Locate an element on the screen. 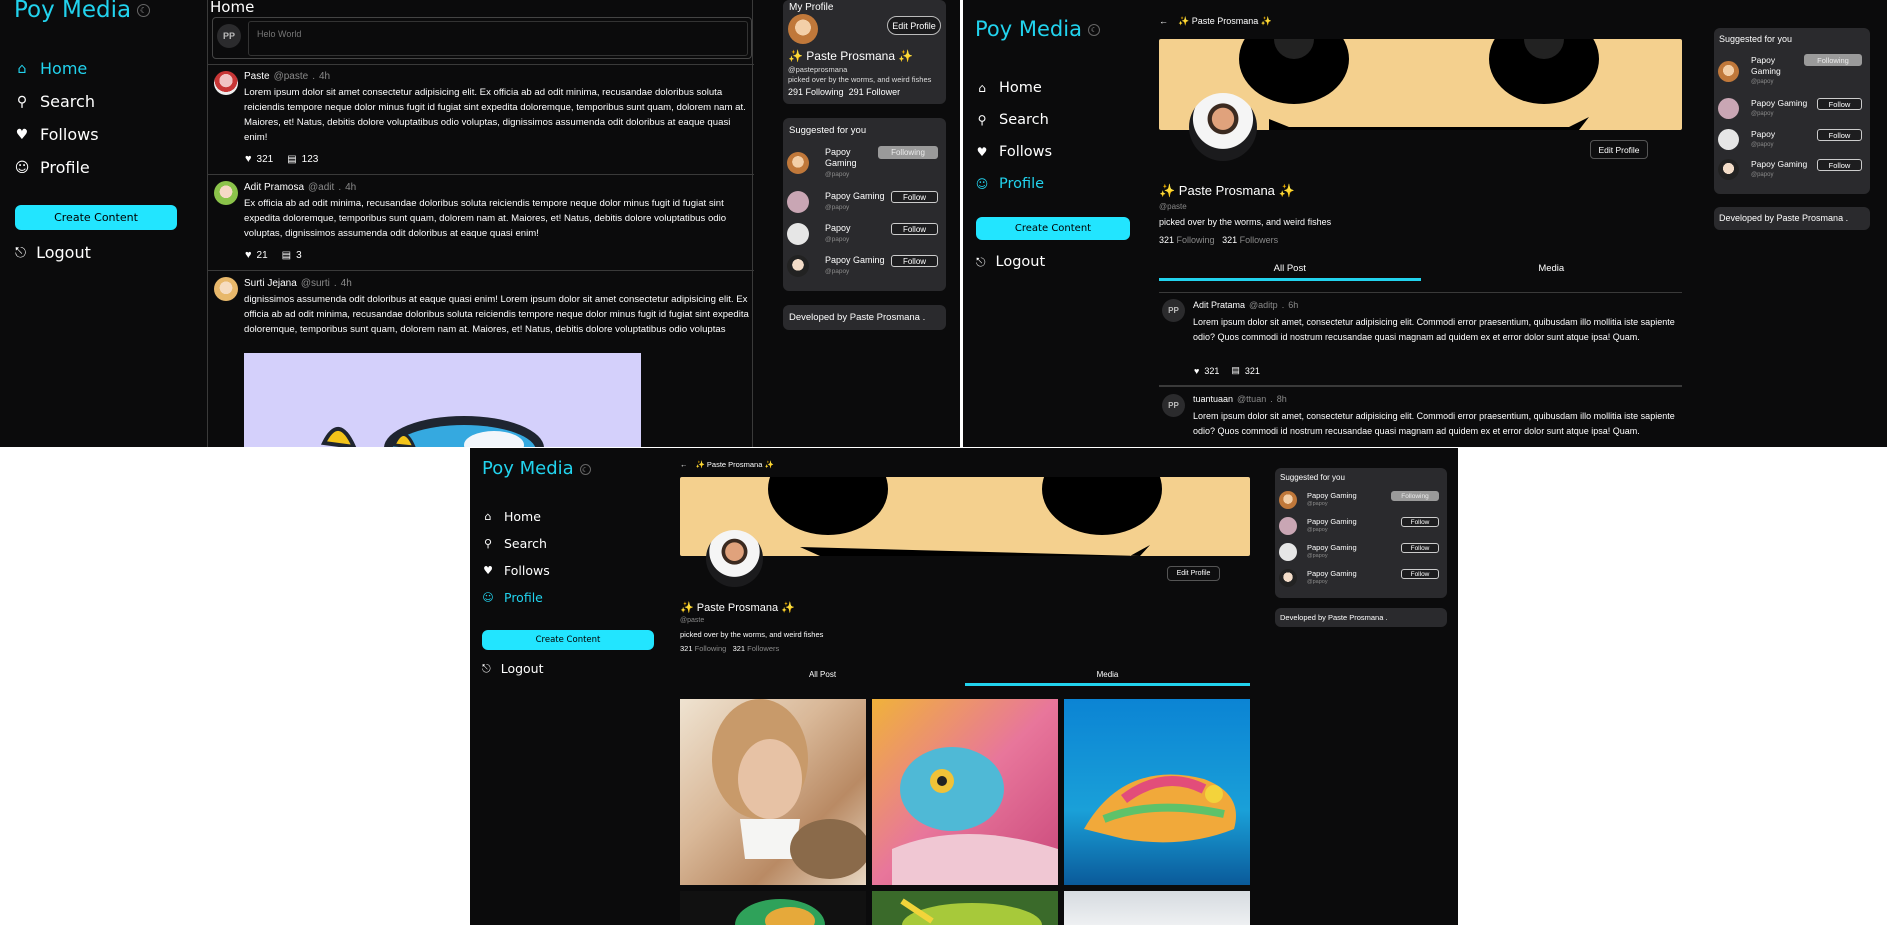 The width and height of the screenshot is (1902, 925). footer-card: Developed by Paste Prosmana . is located at coordinates (1792, 218).